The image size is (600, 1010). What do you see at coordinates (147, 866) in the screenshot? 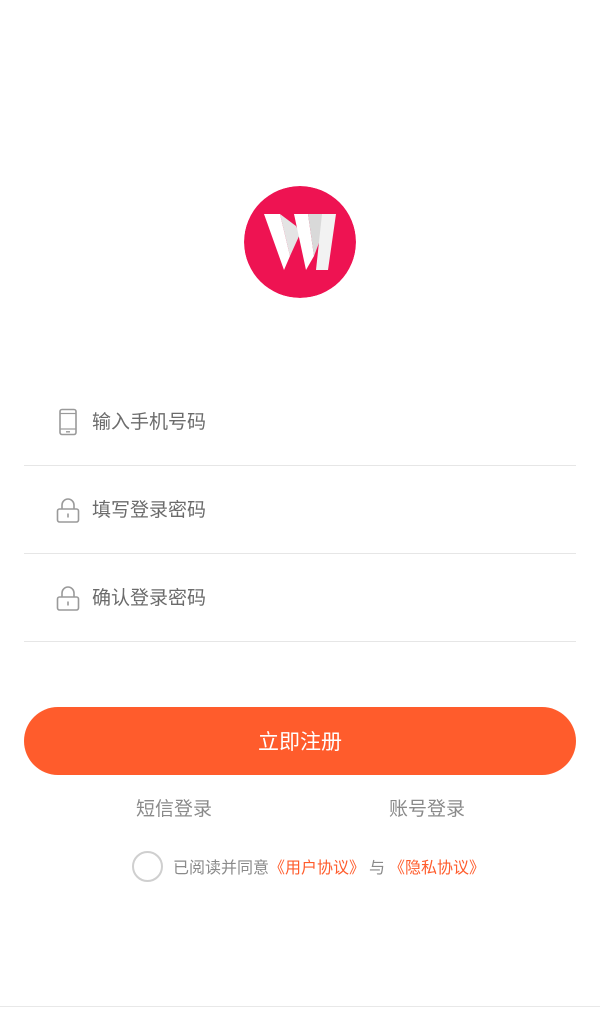
I see `agreement-checkbox` at bounding box center [147, 866].